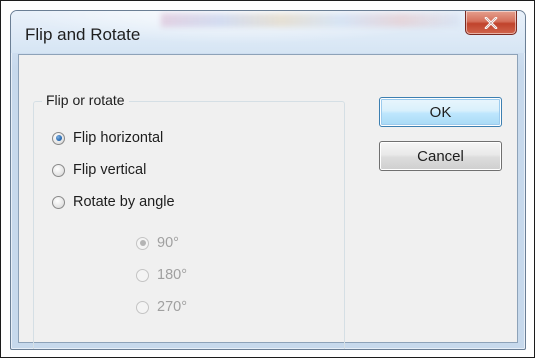 This screenshot has width=535, height=358. I want to click on angle-180-label: 180°, so click(172, 275).